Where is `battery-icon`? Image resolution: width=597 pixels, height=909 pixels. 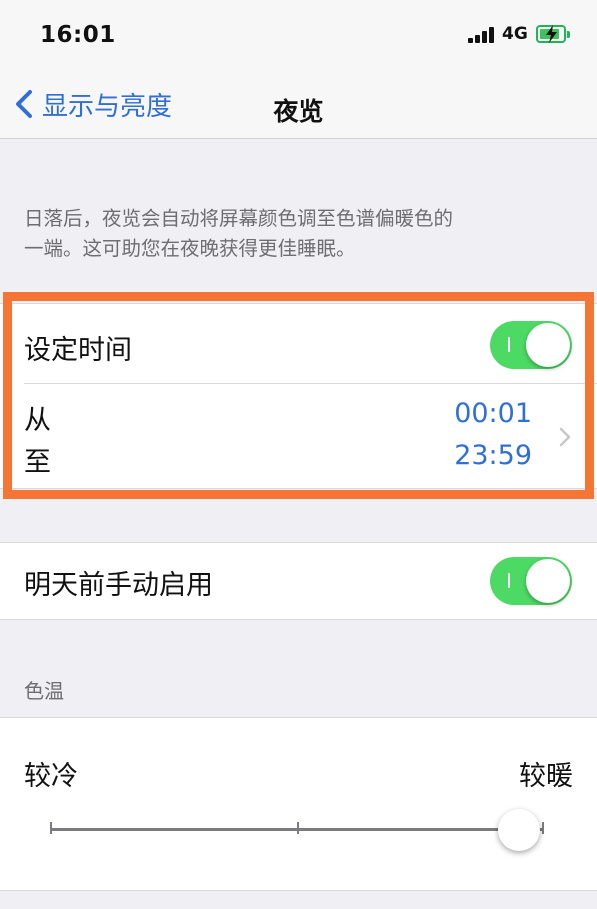 battery-icon is located at coordinates (551, 34).